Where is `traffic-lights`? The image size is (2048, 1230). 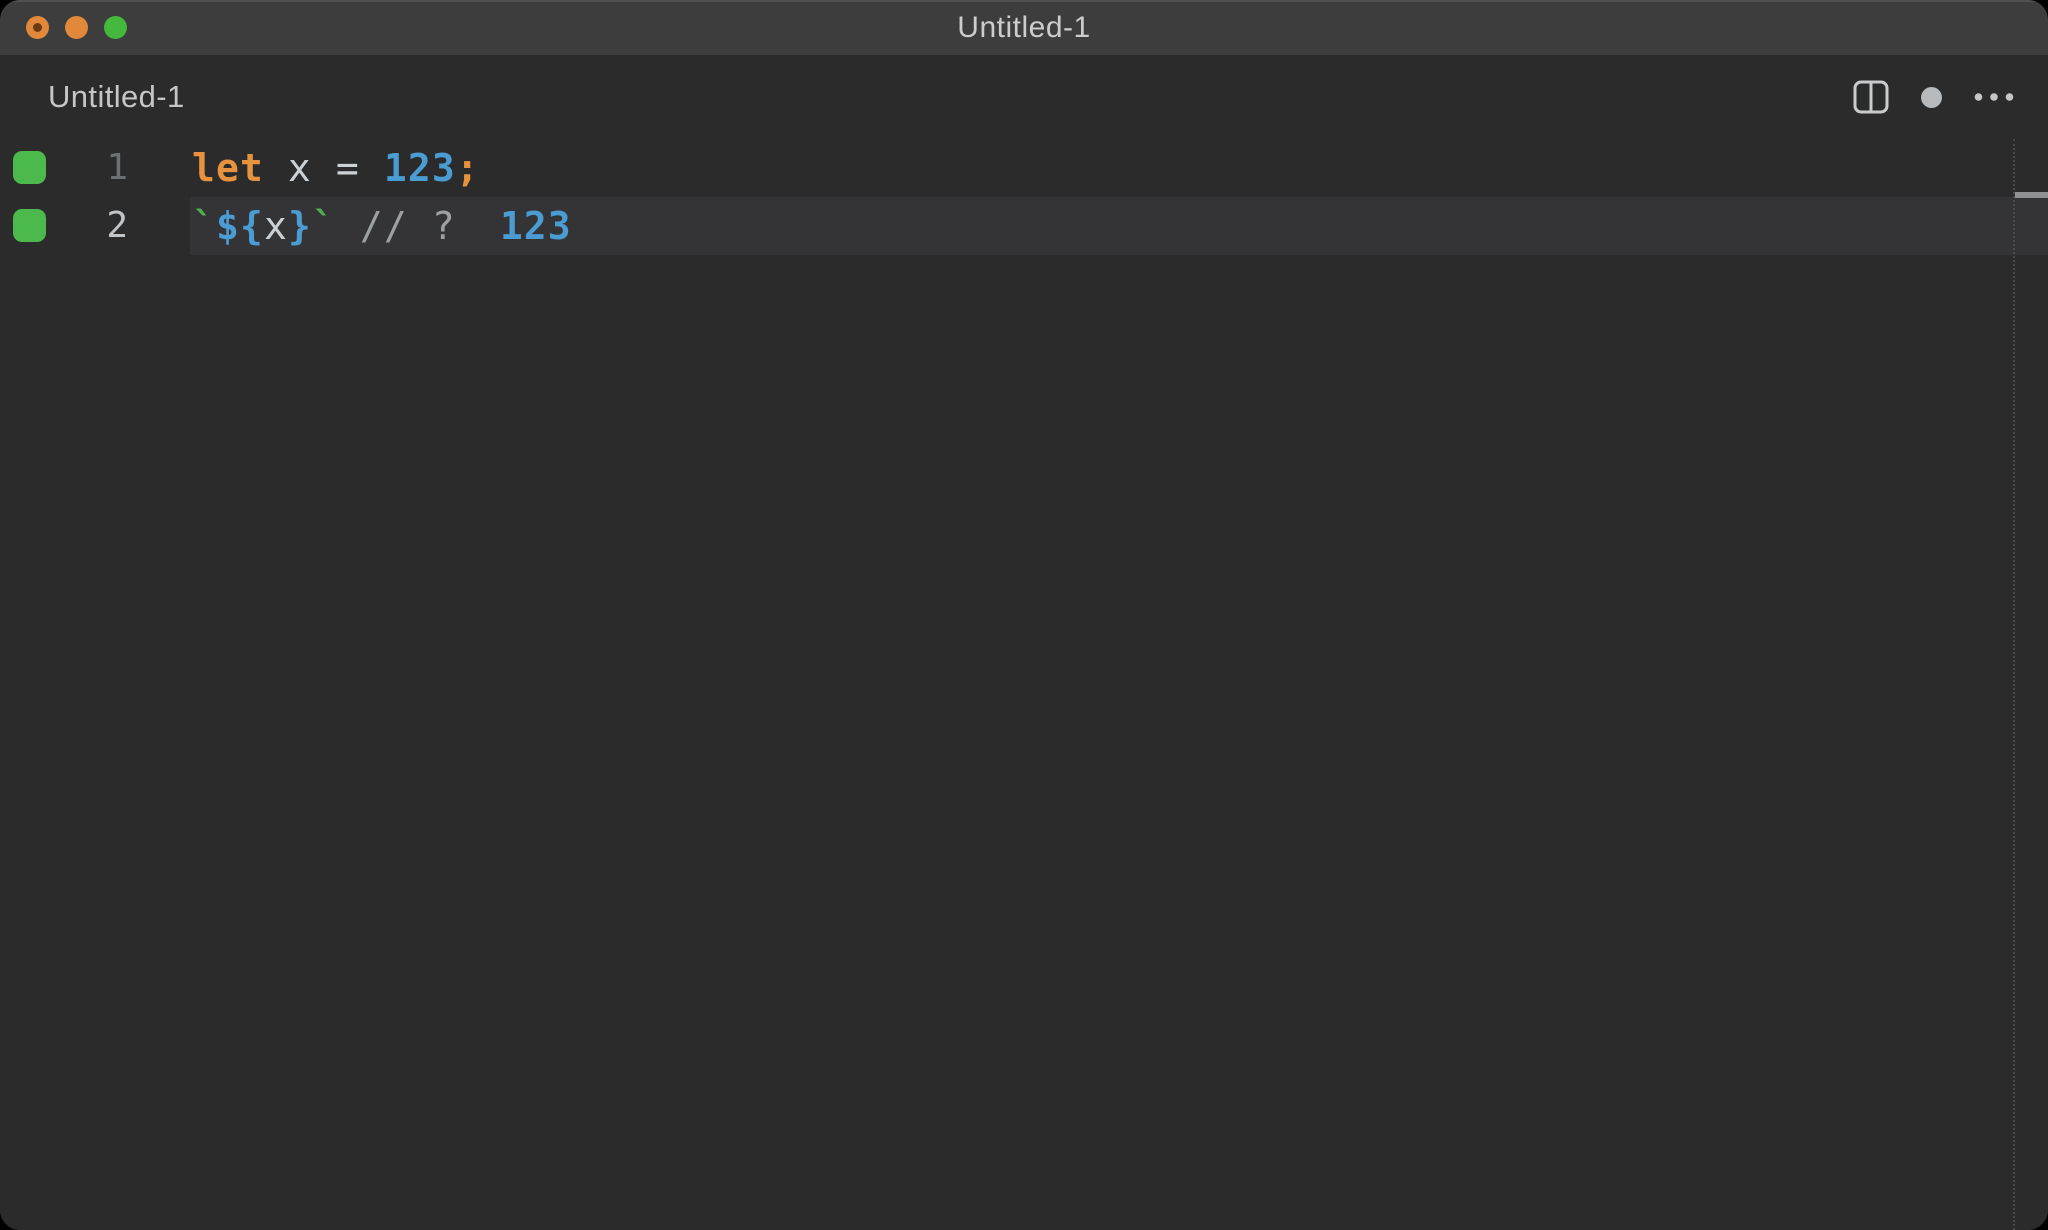 traffic-lights is located at coordinates (76, 27).